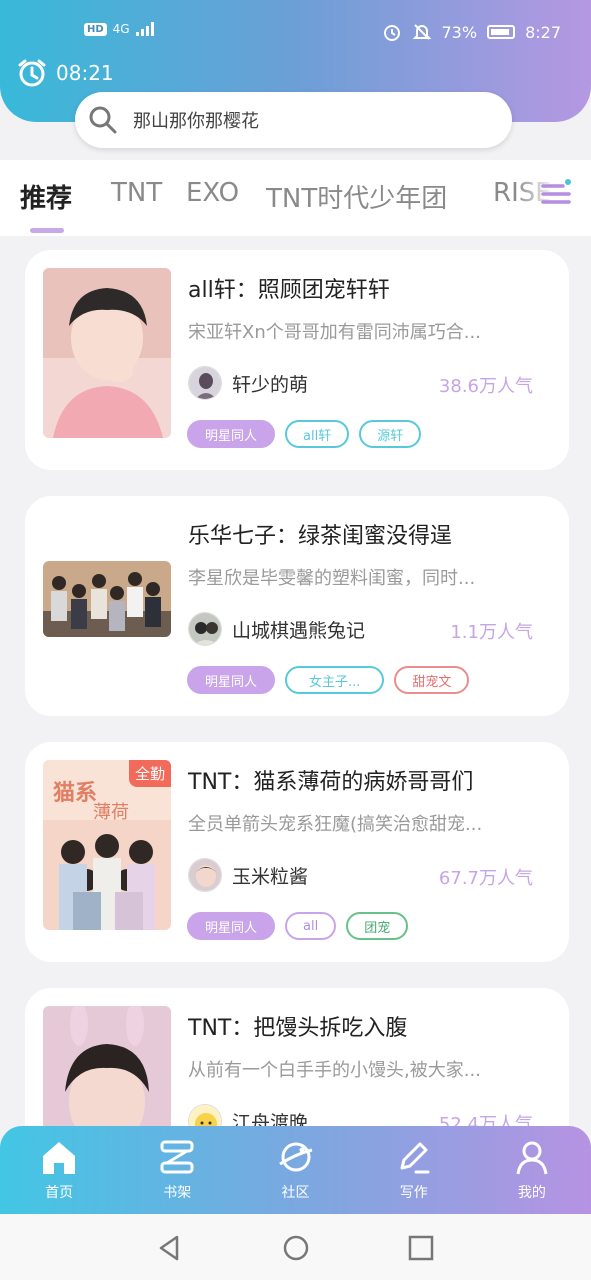 The image size is (591, 1280). Describe the element at coordinates (311, 926) in the screenshot. I see `tag: all` at that location.